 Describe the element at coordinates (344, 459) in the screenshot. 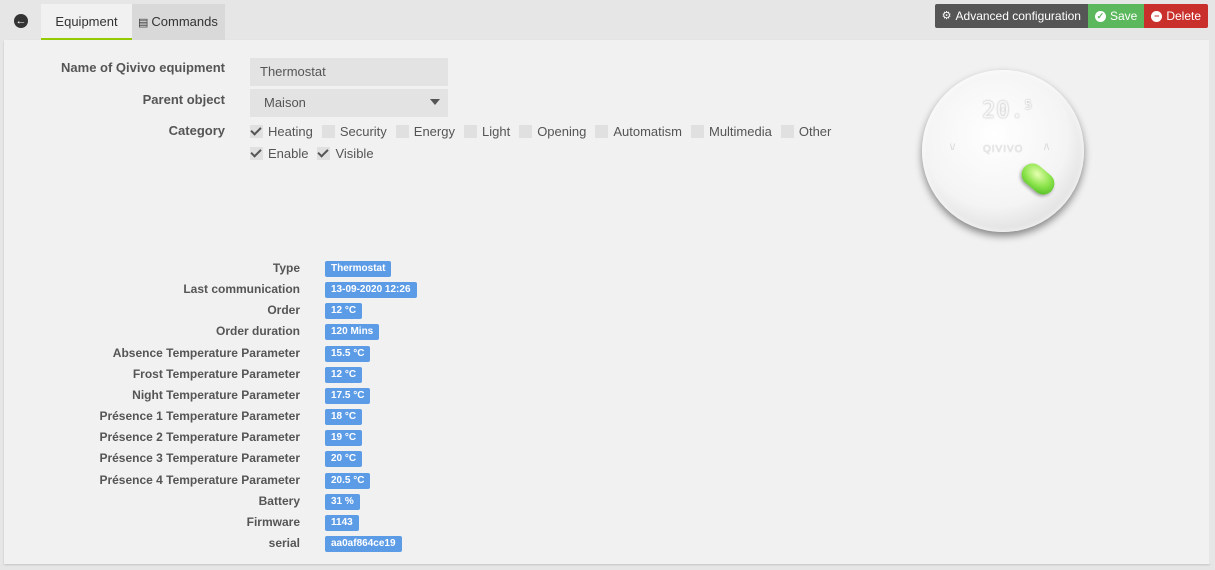

I see `info-value-badge: 20 °C` at that location.